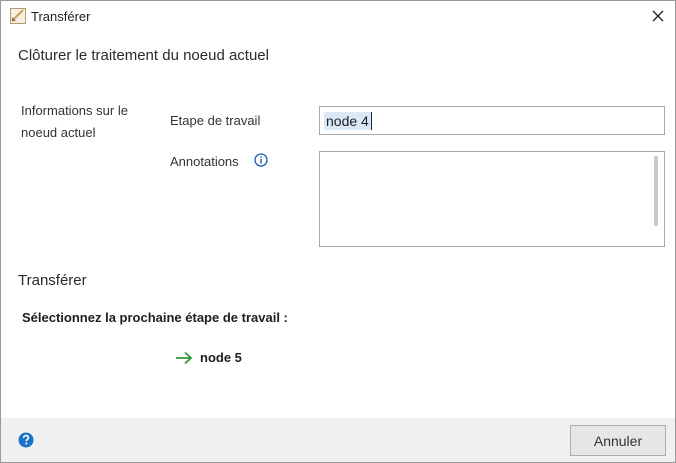 The height and width of the screenshot is (463, 676). I want to click on title-bar: Transférer, so click(338, 16).